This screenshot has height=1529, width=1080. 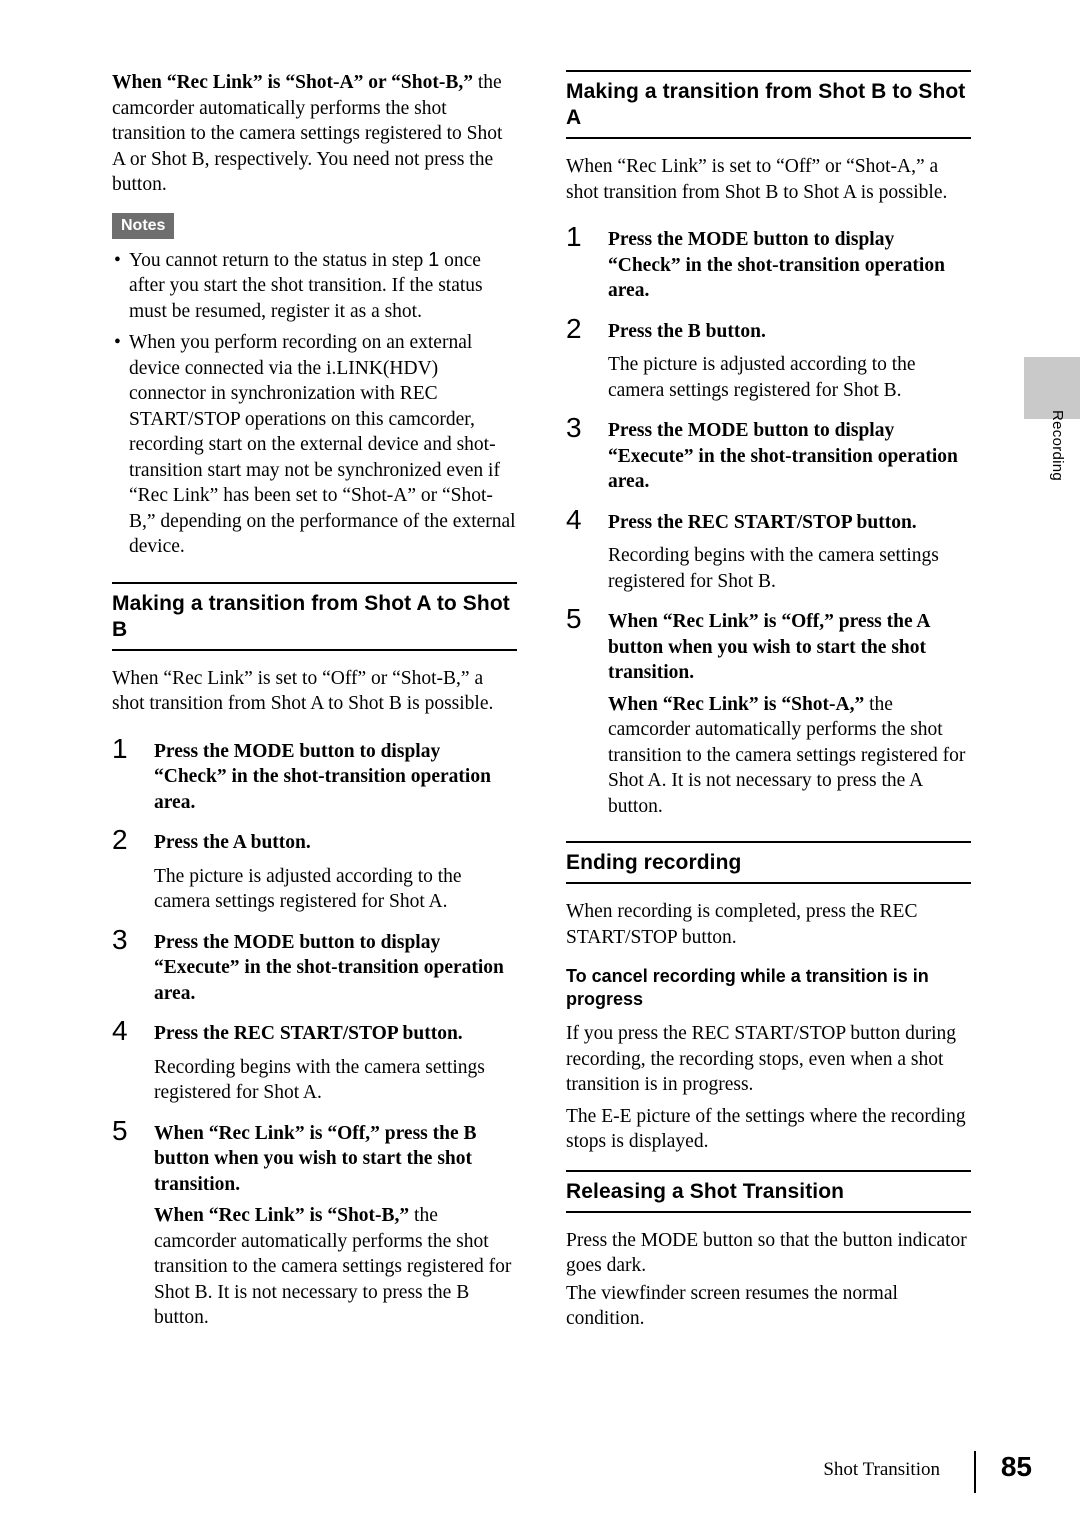 I want to click on step-2: 2 Press the A button., so click(x=314, y=840).